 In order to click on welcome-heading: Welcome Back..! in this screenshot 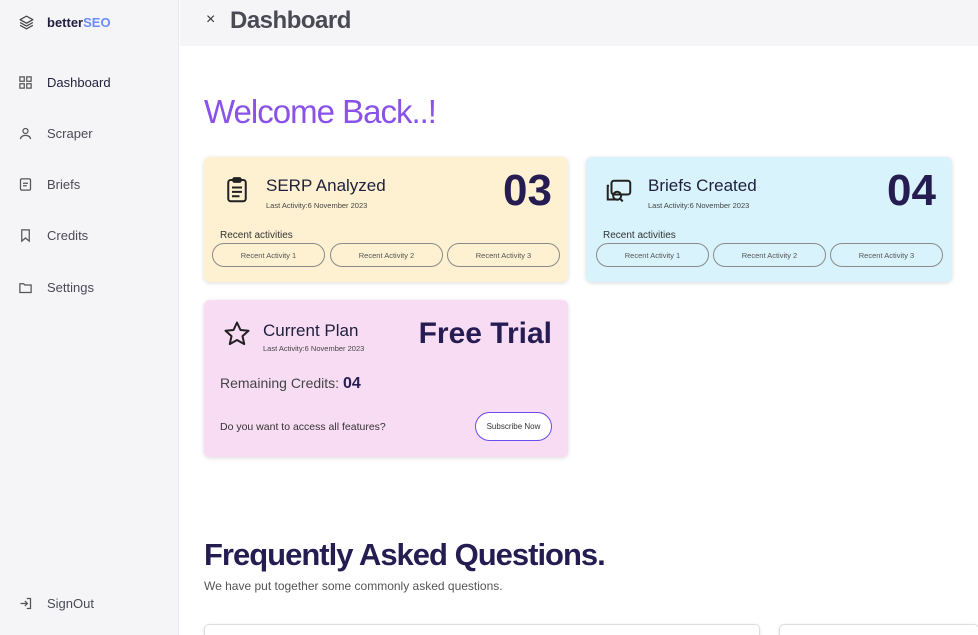, I will do `click(320, 111)`.